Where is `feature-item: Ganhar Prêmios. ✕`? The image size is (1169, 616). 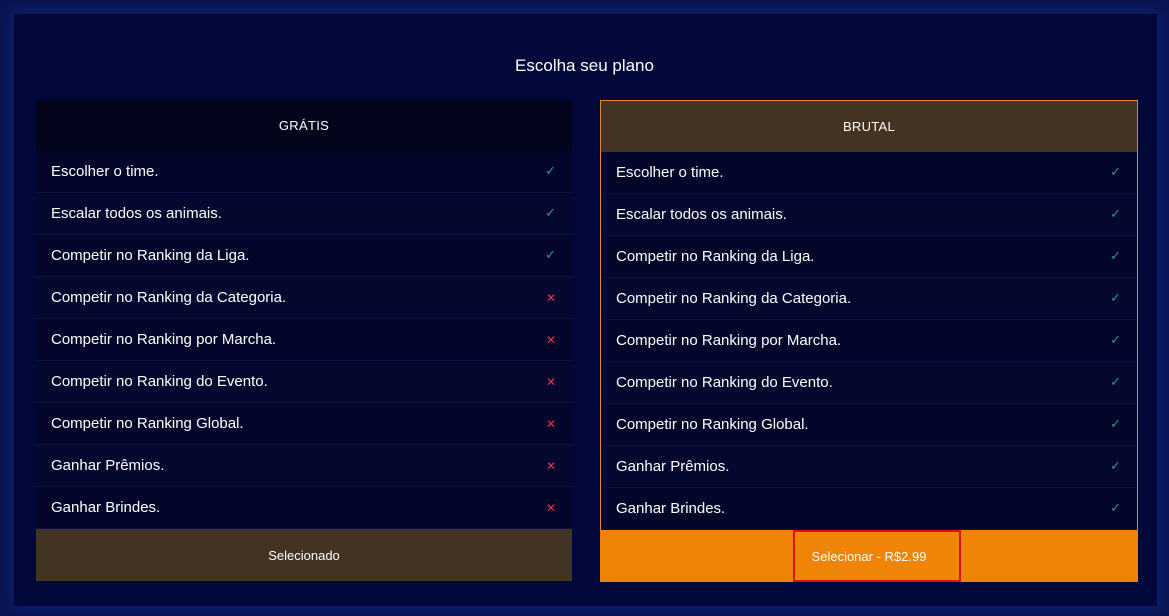 feature-item: Ganhar Prêmios. ✕ is located at coordinates (304, 466).